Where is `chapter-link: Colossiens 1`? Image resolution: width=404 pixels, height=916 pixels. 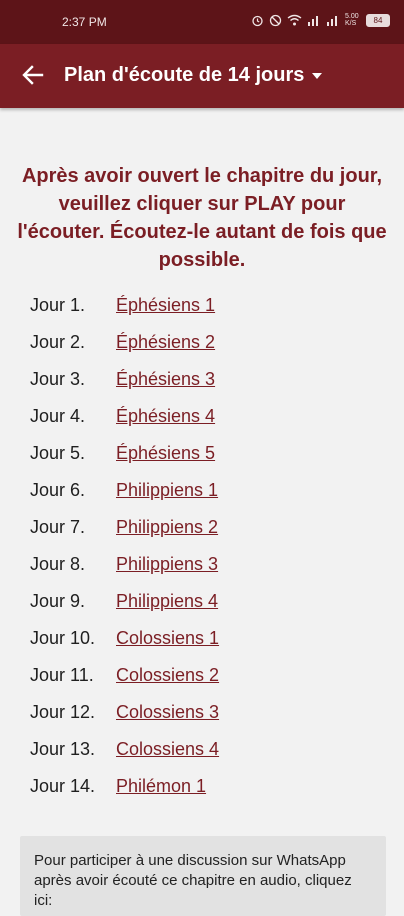 chapter-link: Colossiens 1 is located at coordinates (167, 638).